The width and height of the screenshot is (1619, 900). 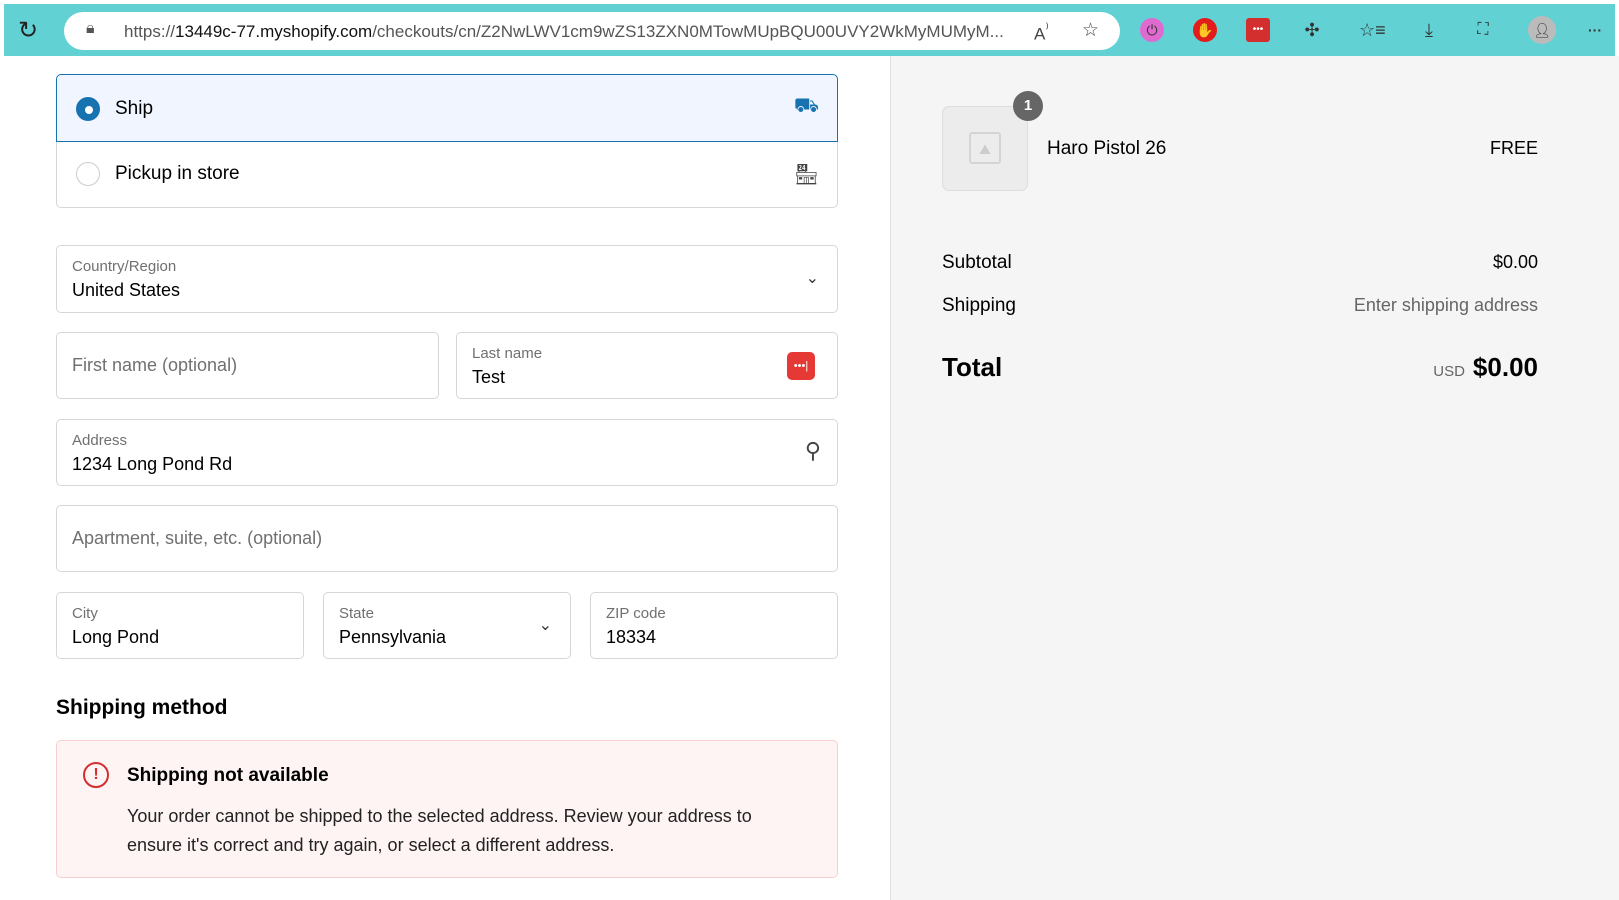 What do you see at coordinates (90, 29) in the screenshot?
I see `lock-icon: 🔒︎` at bounding box center [90, 29].